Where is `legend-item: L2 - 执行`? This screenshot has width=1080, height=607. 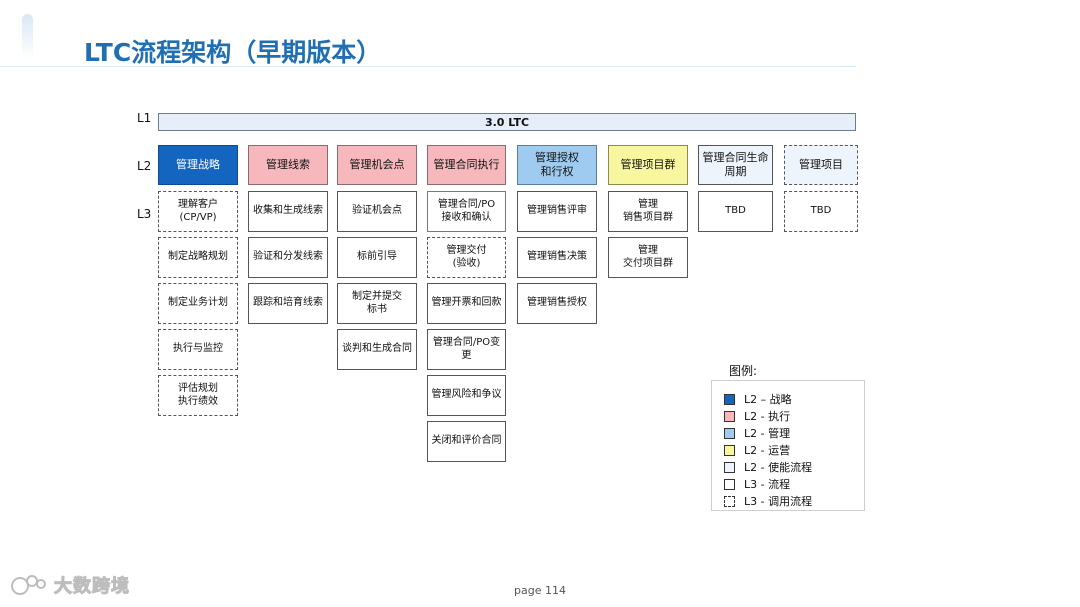
legend-item: L2 - 执行 is located at coordinates (757, 416).